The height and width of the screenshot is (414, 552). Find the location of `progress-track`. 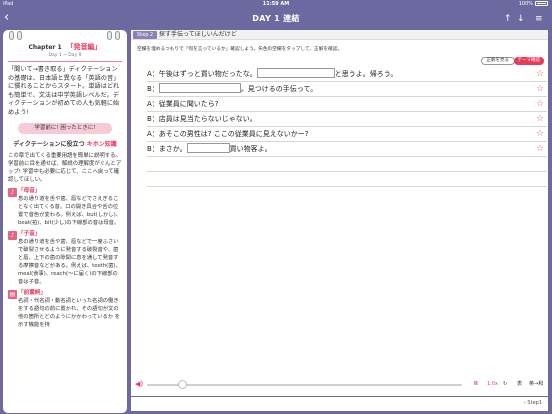

progress-track is located at coordinates (304, 385).